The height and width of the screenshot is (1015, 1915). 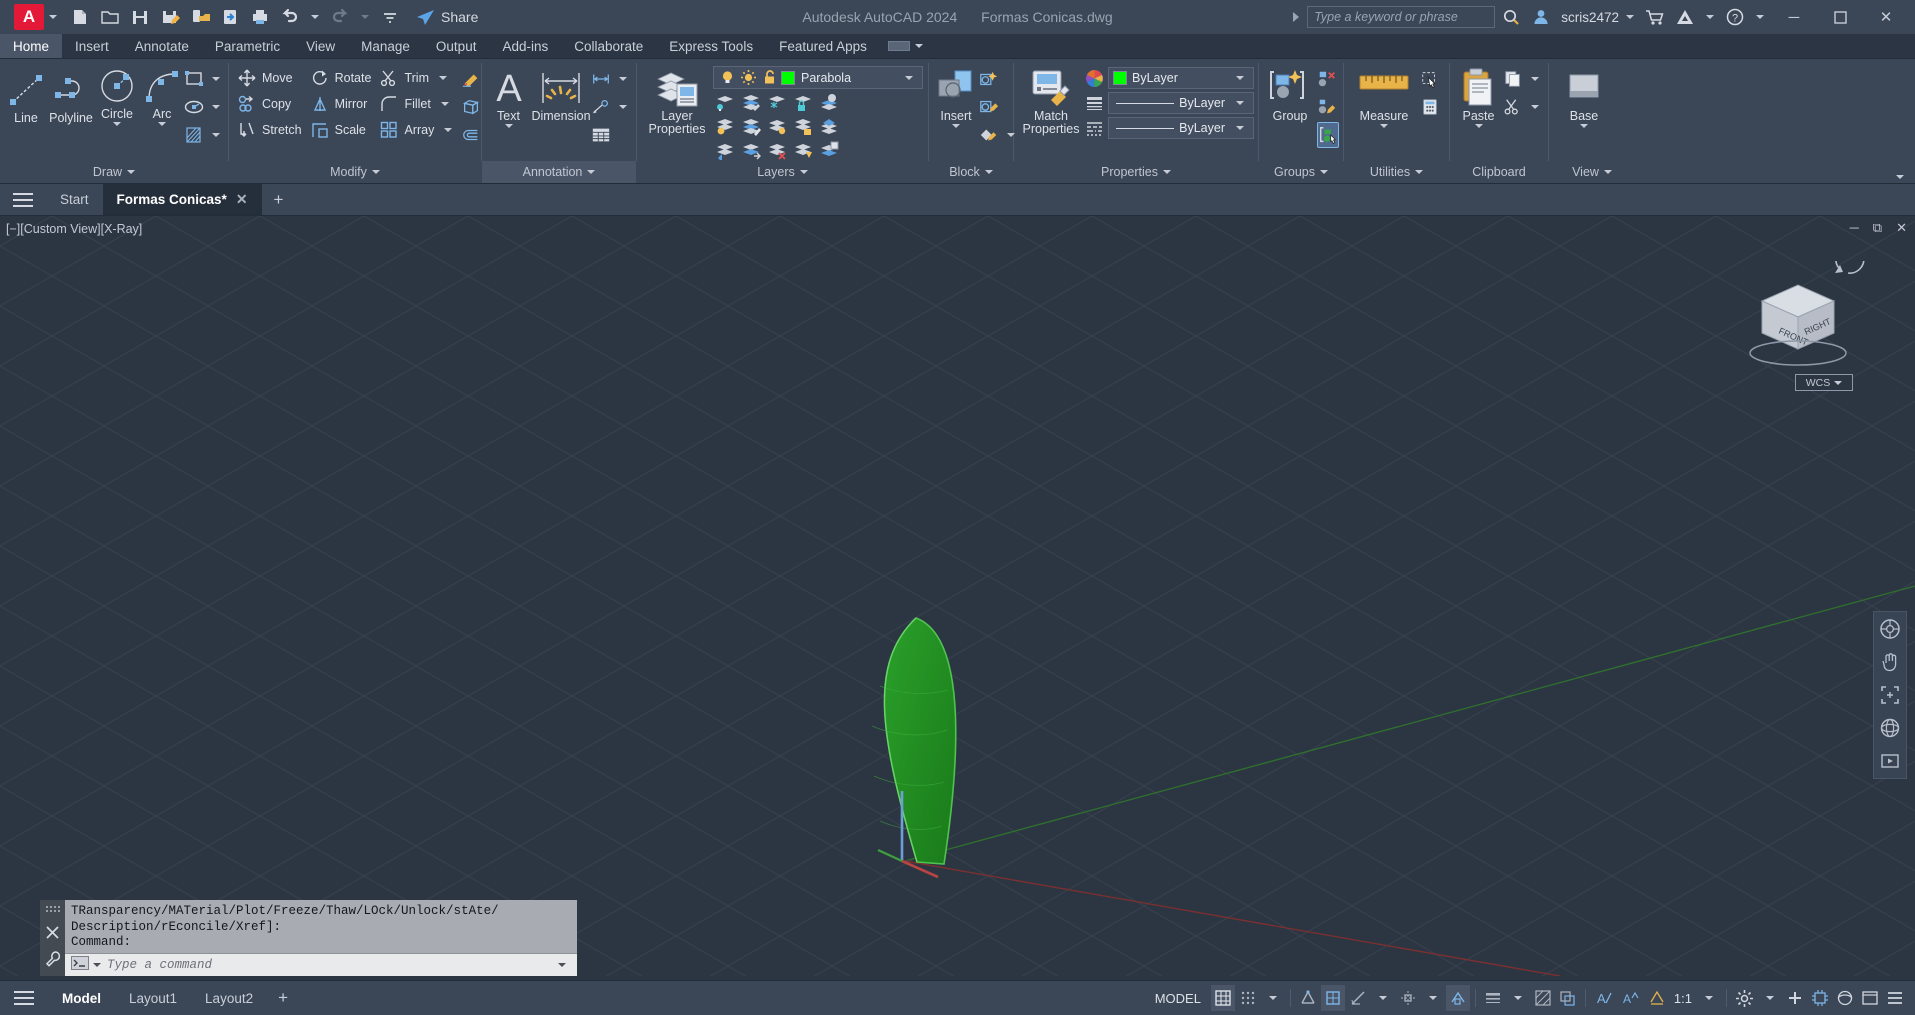 What do you see at coordinates (247, 46) in the screenshot?
I see `ribbon-tab-parametric: Parametric` at bounding box center [247, 46].